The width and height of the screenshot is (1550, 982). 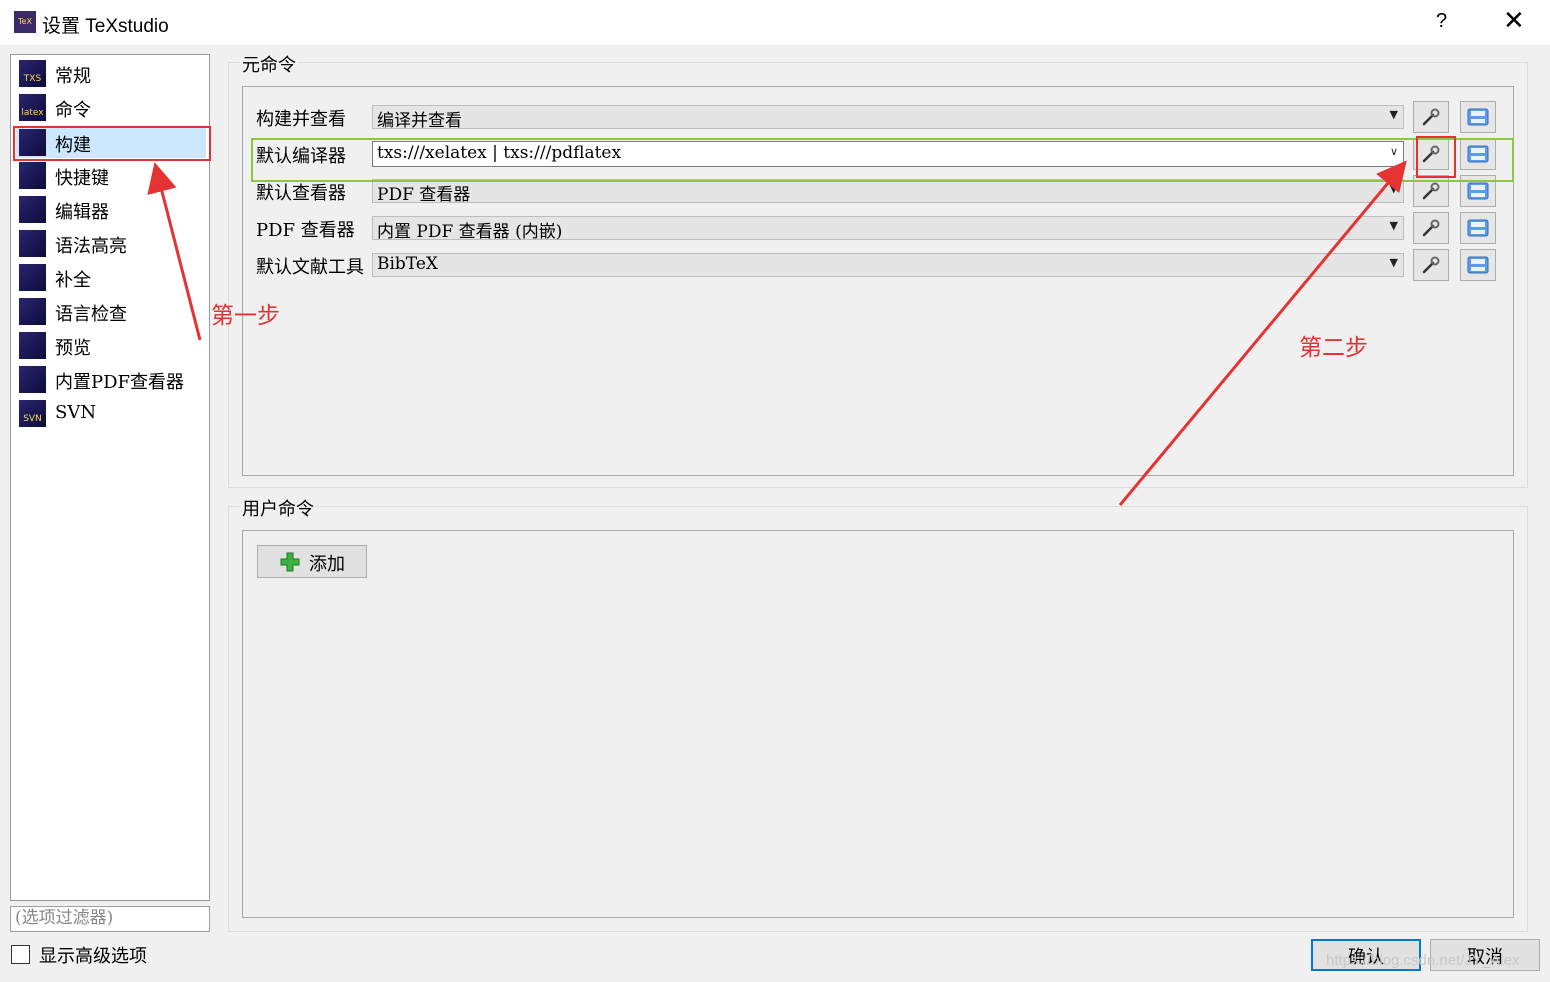 What do you see at coordinates (888, 118) in the screenshot?
I see `build-and-view-select: 编译并查看 ▼` at bounding box center [888, 118].